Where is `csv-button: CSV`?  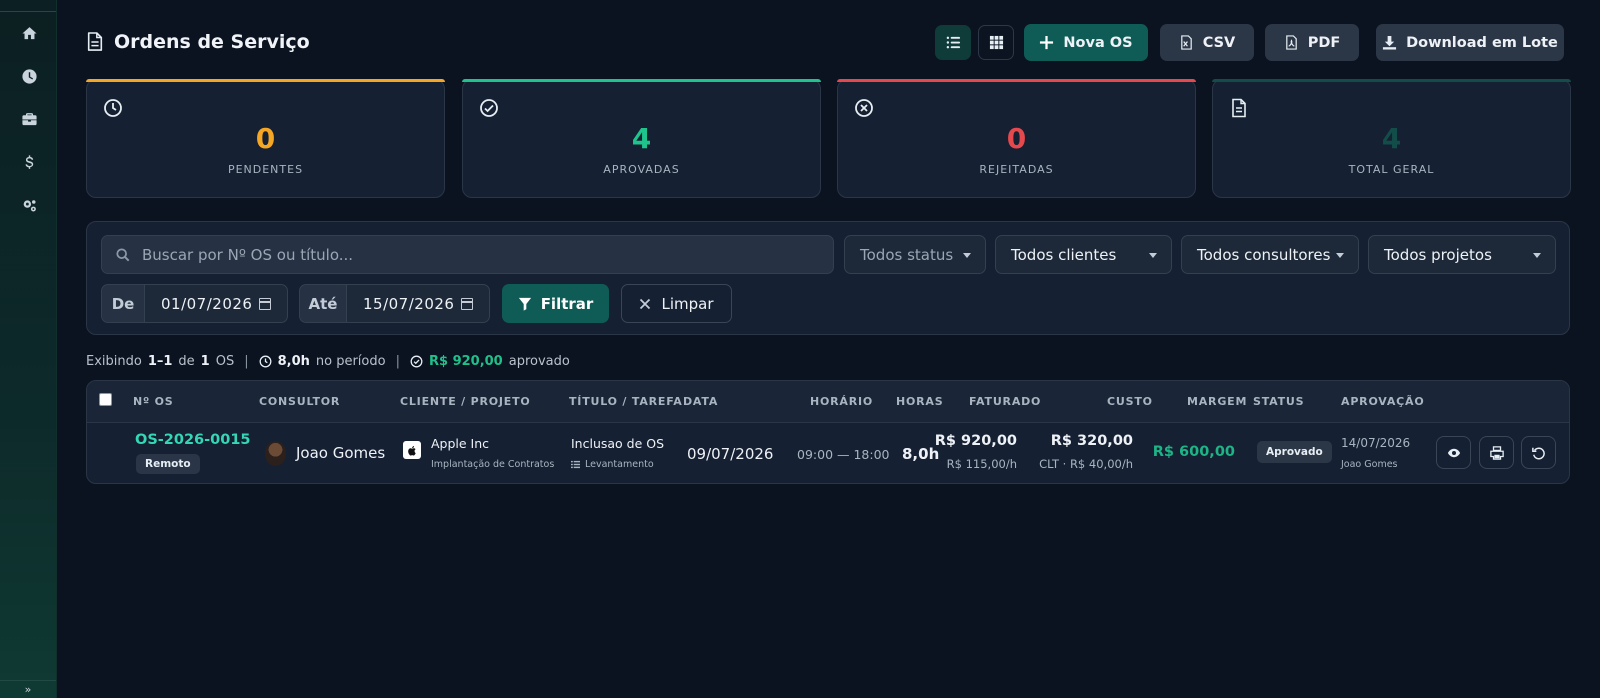
csv-button: CSV is located at coordinates (1207, 42).